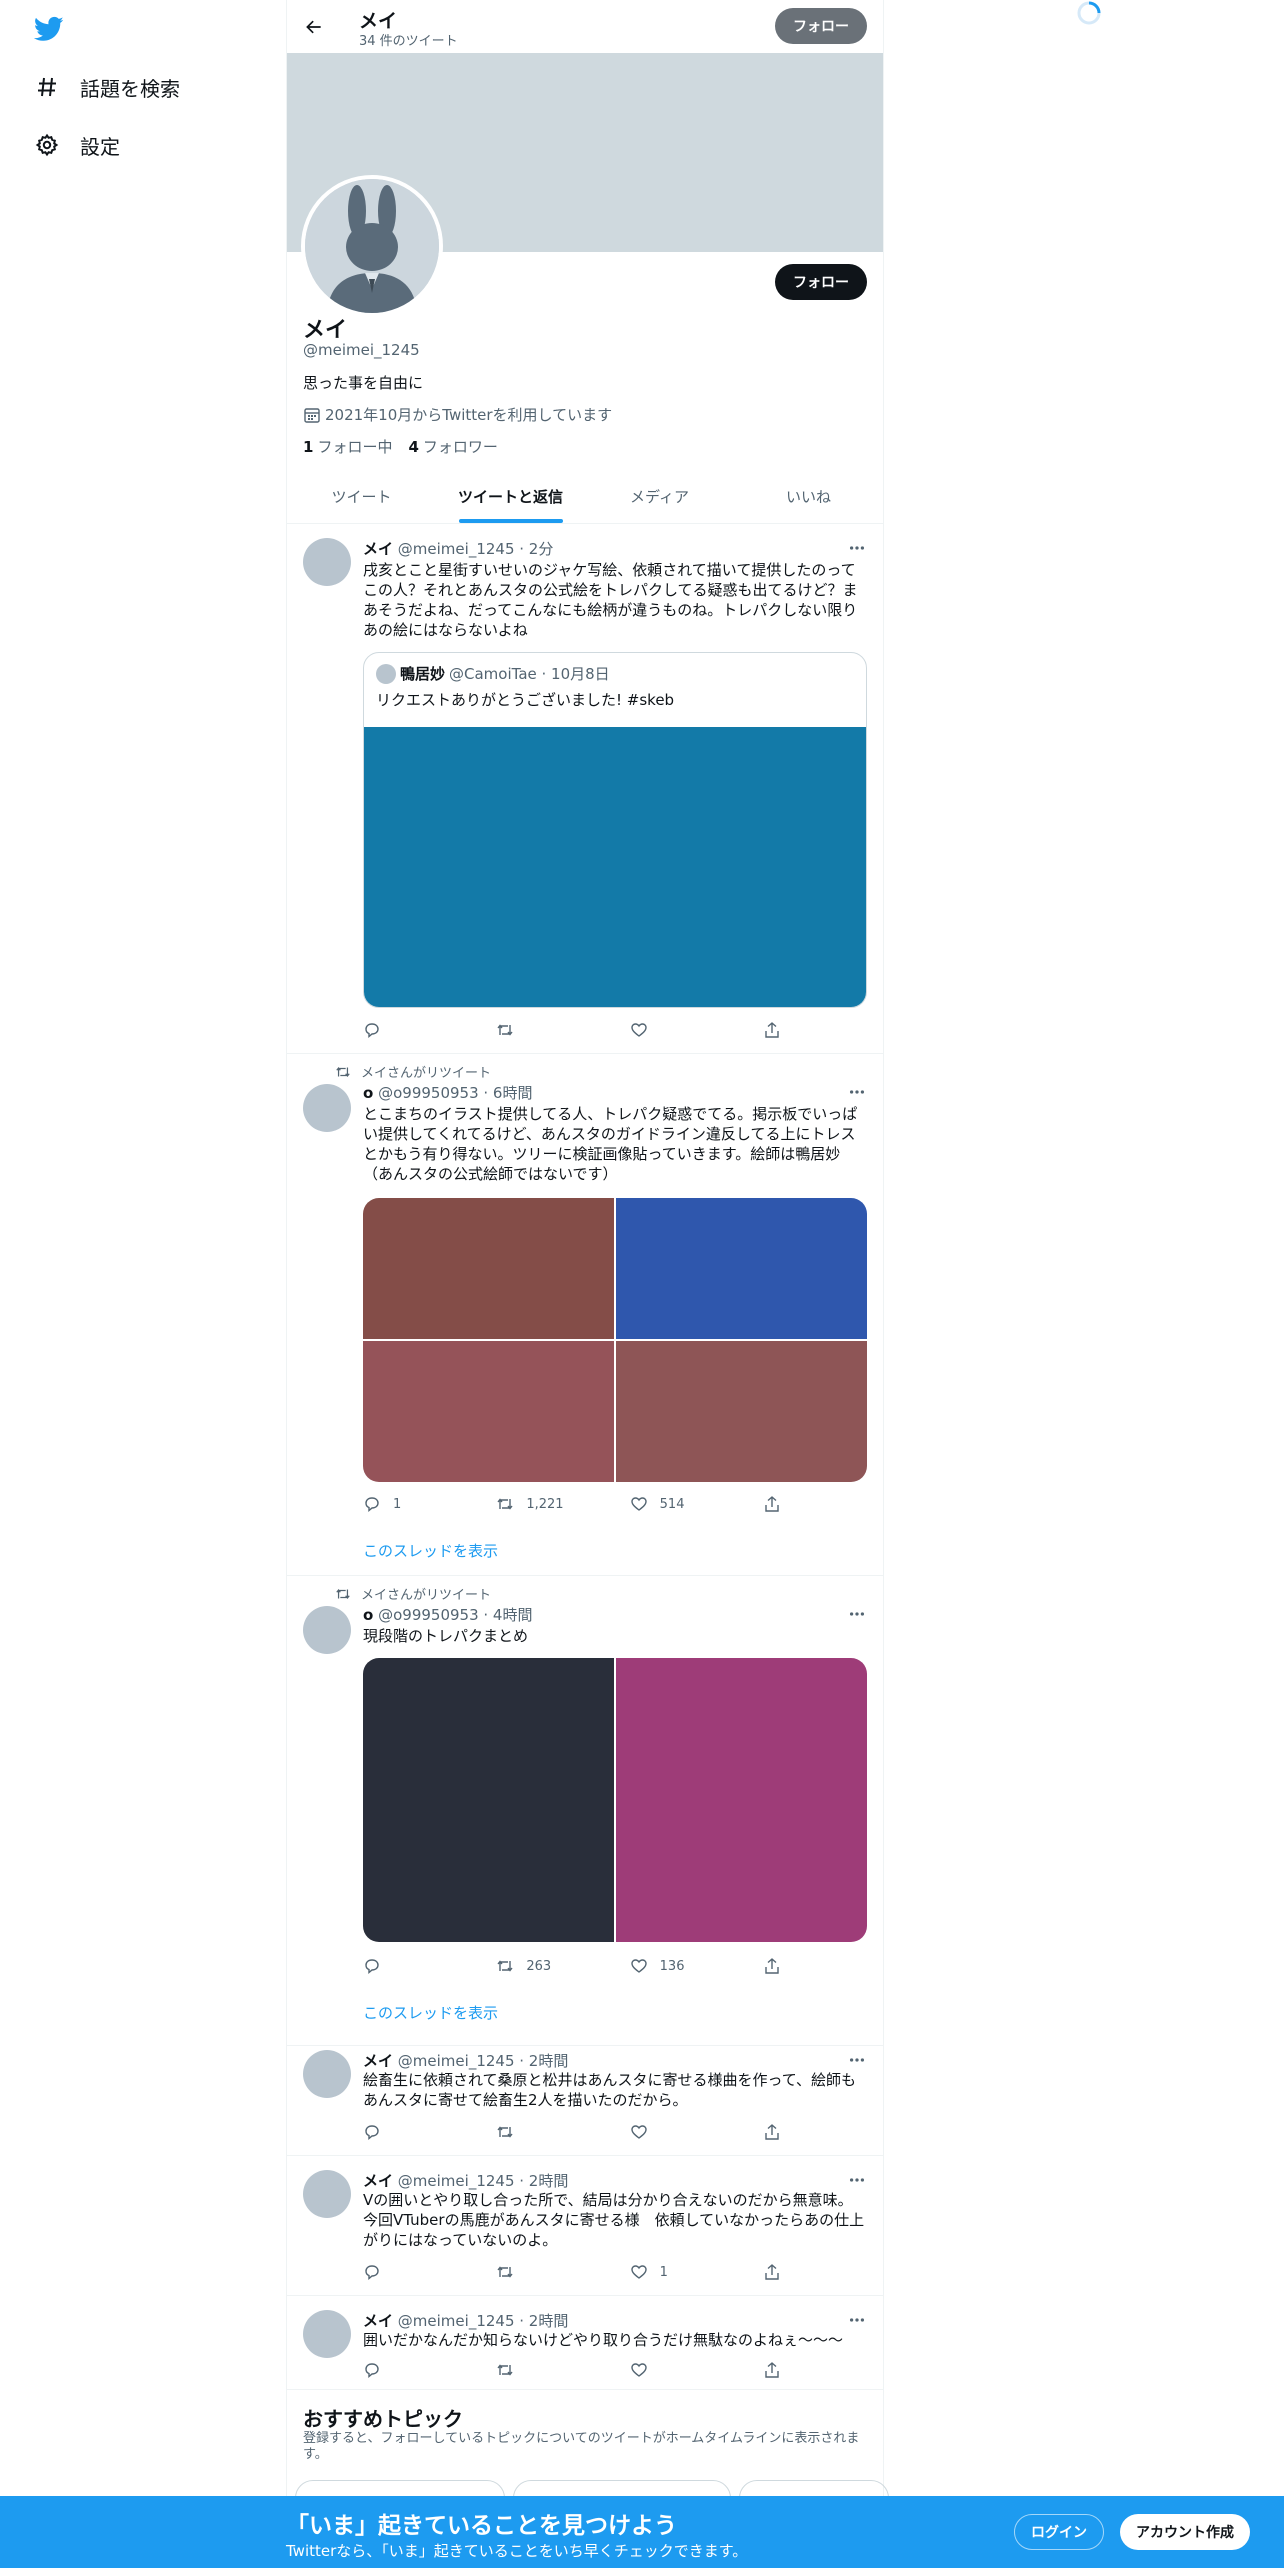  What do you see at coordinates (821, 282) in the screenshot?
I see `follow-button: フォロー` at bounding box center [821, 282].